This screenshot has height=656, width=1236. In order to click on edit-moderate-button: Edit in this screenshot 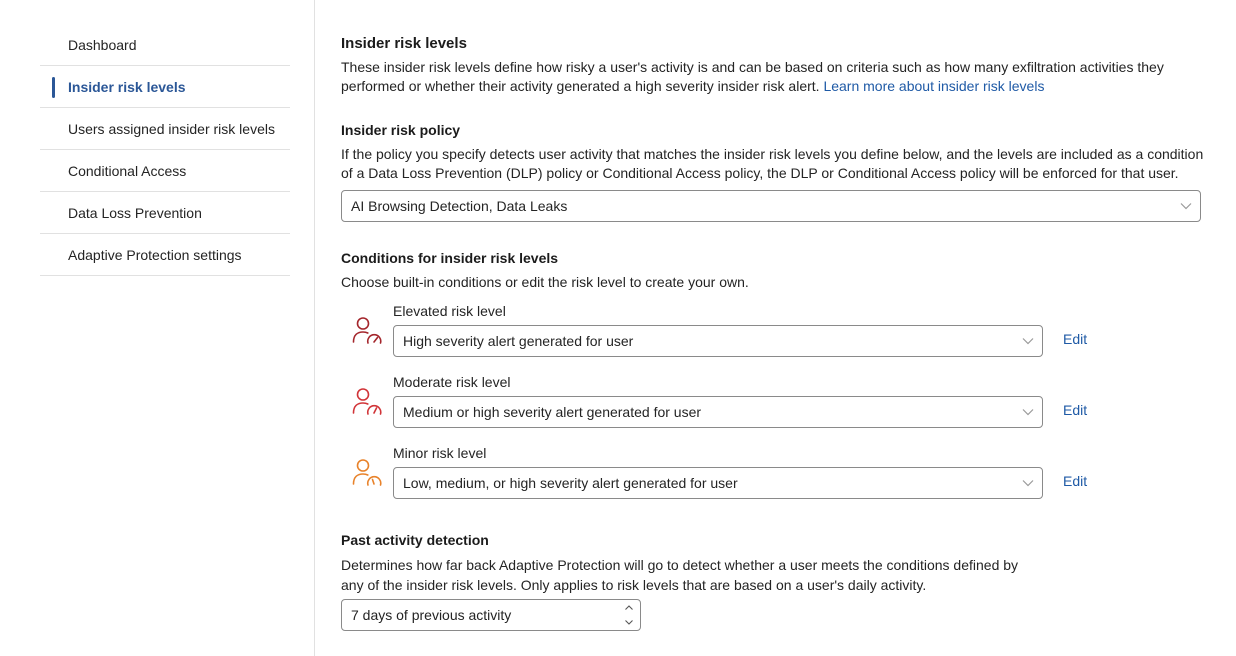, I will do `click(1075, 410)`.